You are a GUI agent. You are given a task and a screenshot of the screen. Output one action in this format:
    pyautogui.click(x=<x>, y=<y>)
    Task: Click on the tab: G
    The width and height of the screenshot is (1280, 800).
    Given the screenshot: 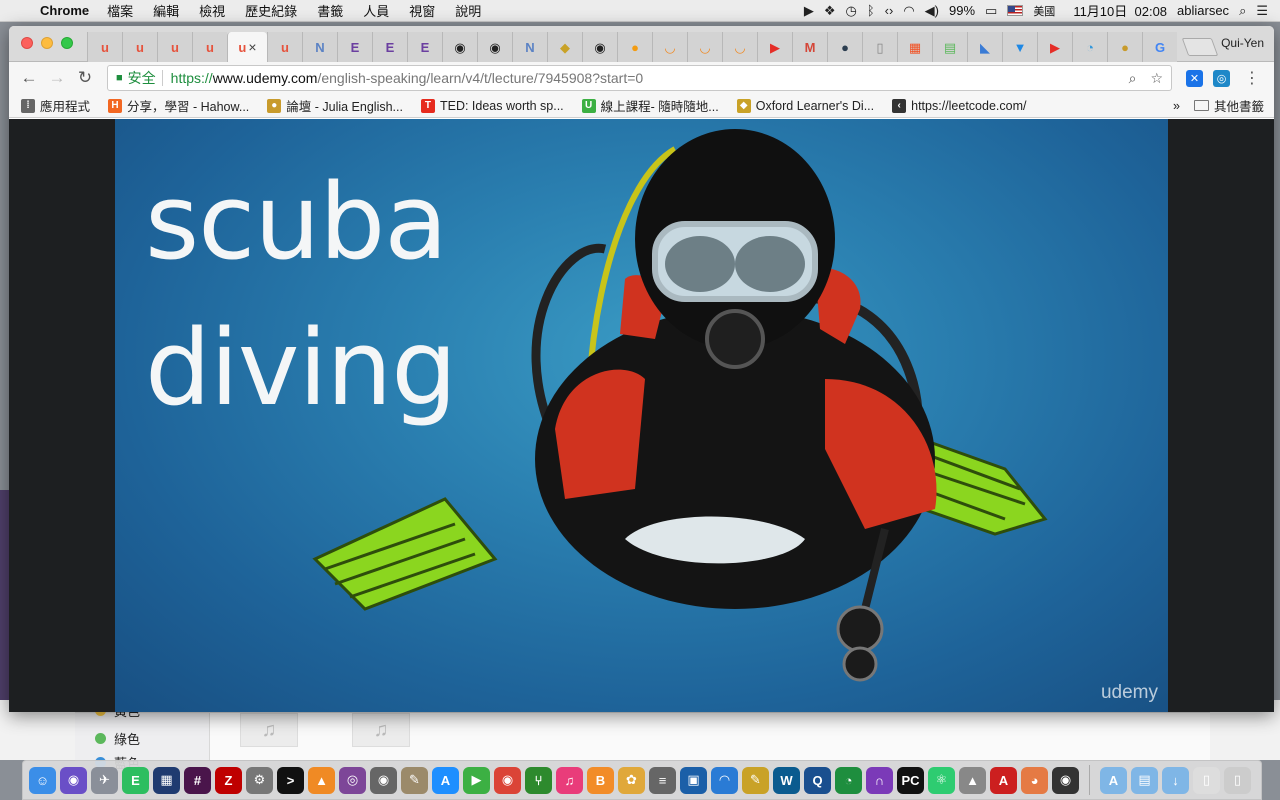 What is the action you would take?
    pyautogui.click(x=1159, y=47)
    